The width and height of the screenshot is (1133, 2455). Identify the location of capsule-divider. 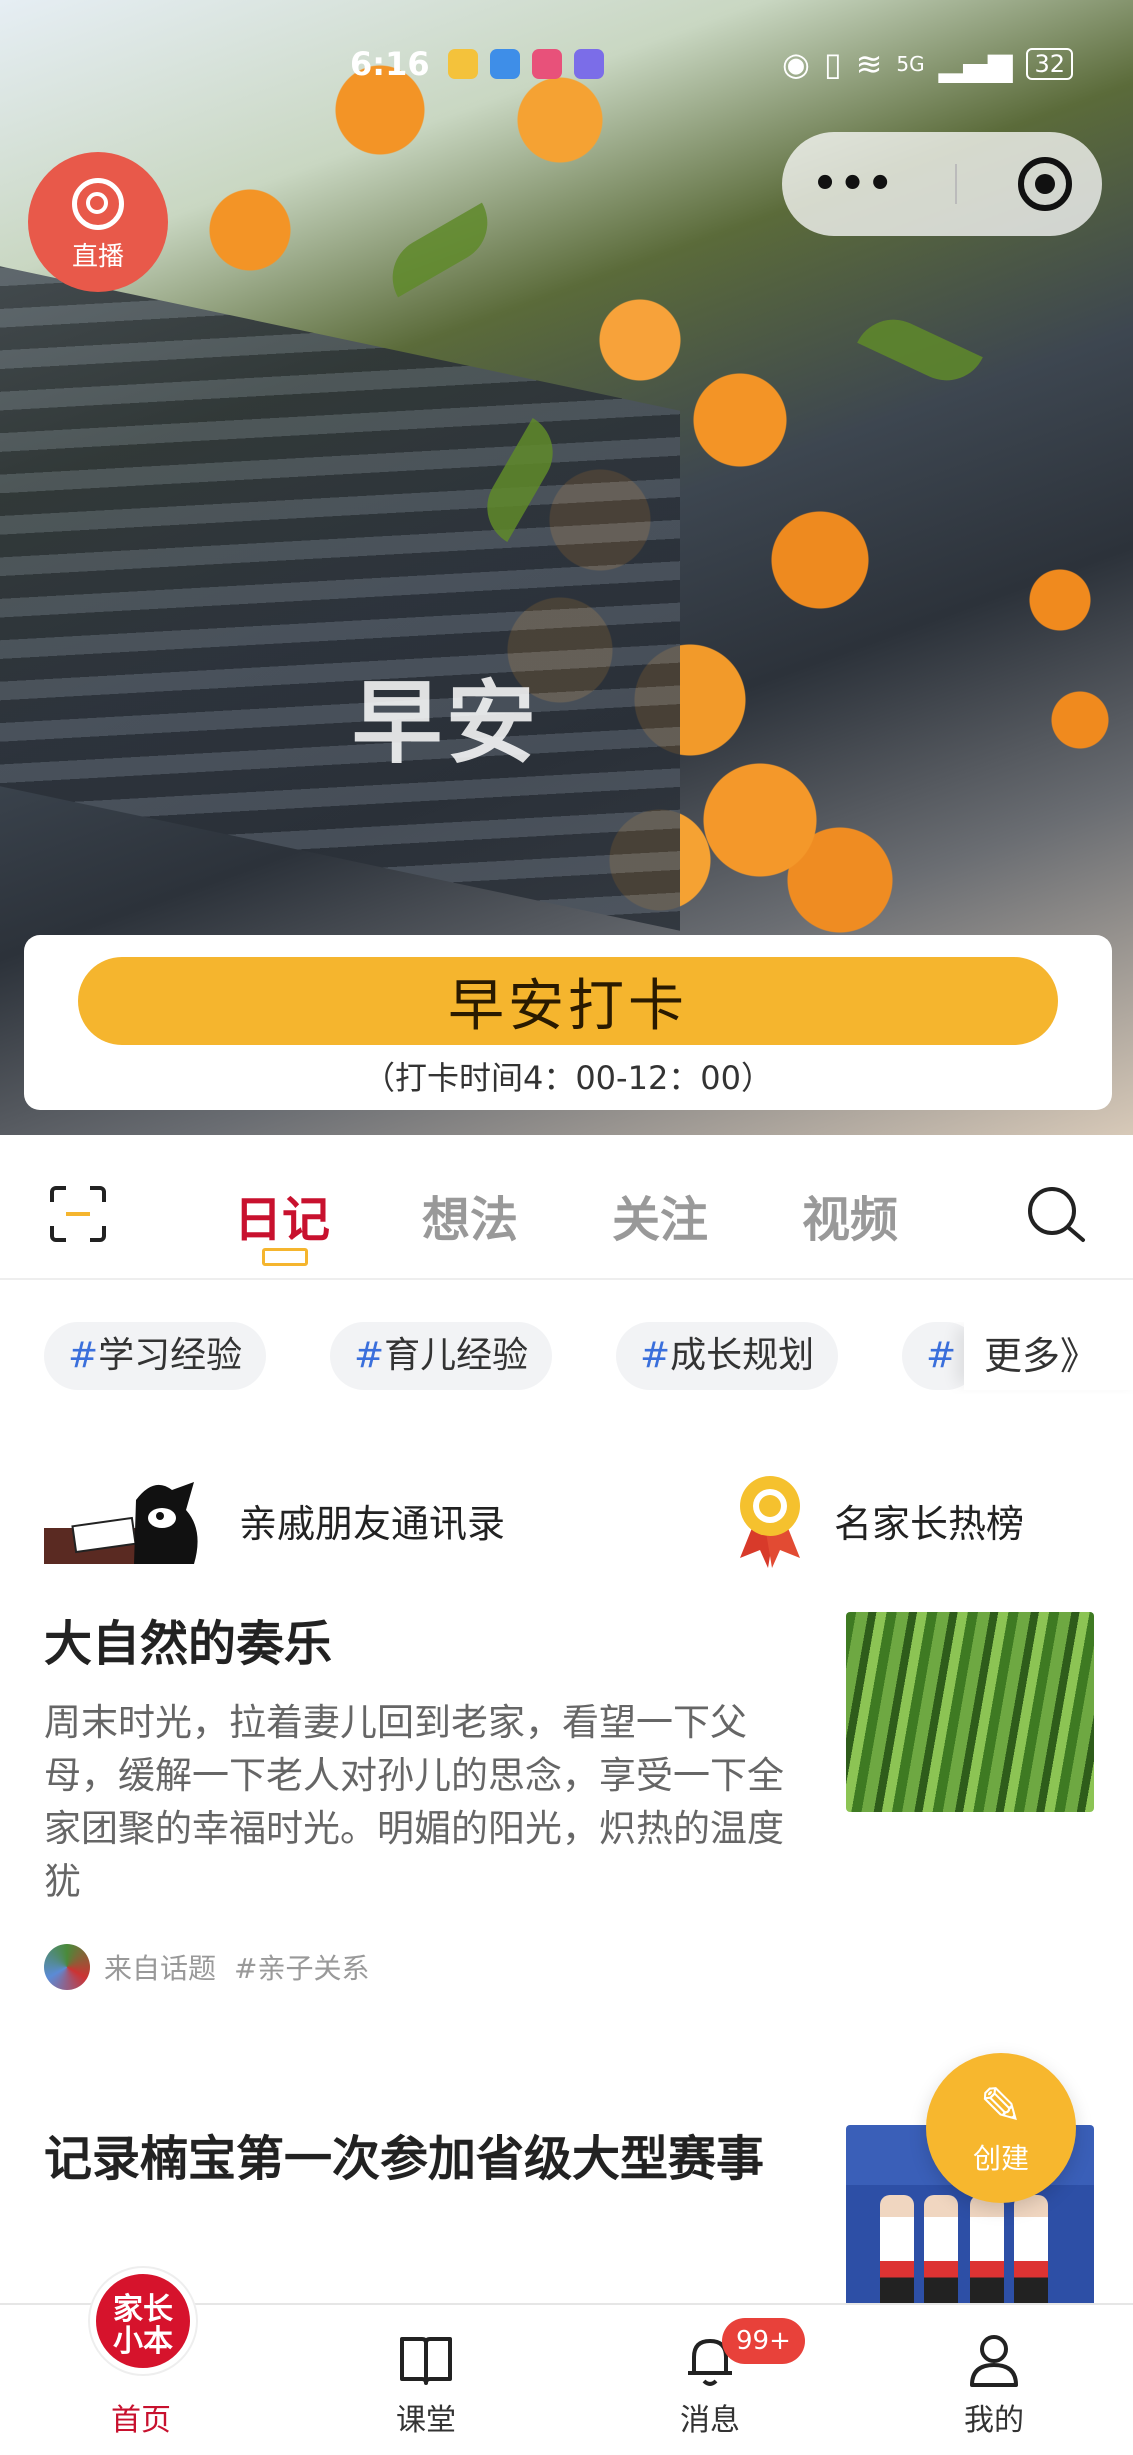
(956, 184).